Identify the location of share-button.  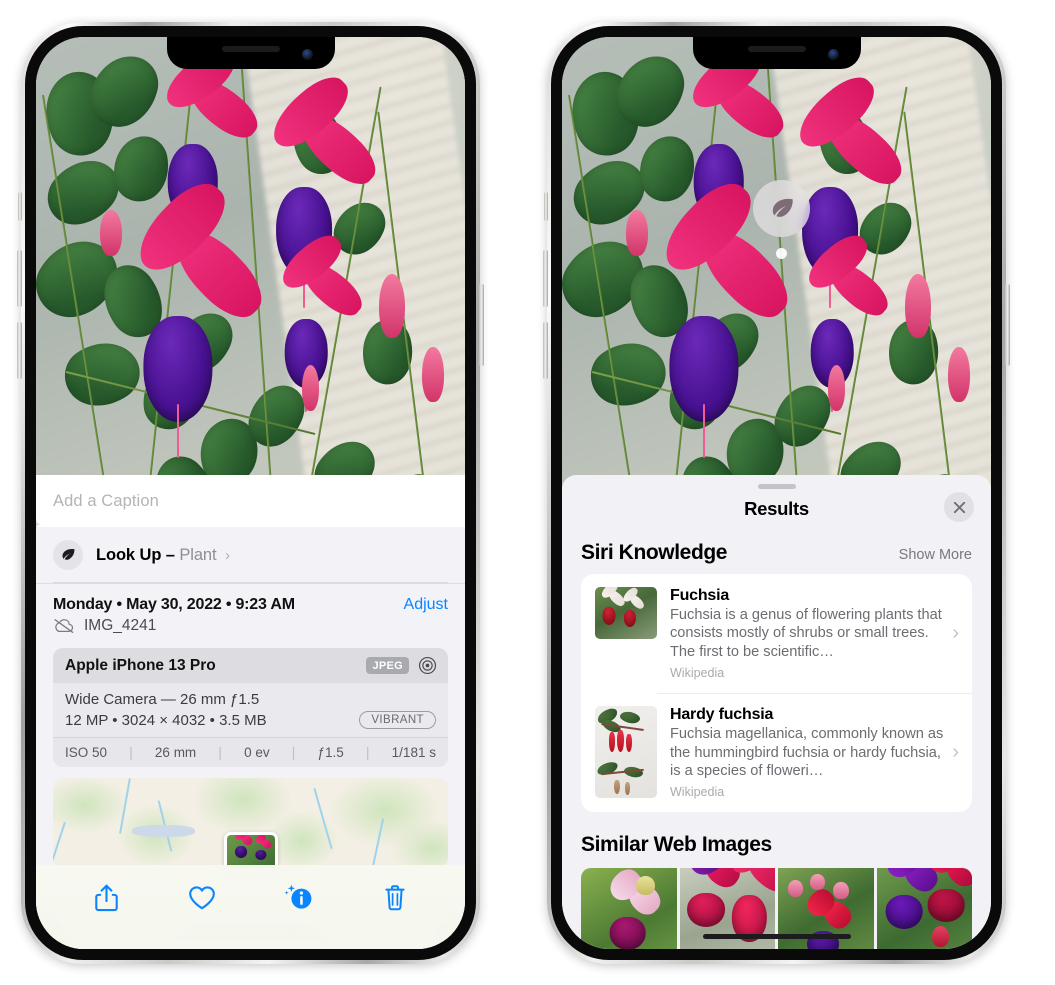
(106, 898).